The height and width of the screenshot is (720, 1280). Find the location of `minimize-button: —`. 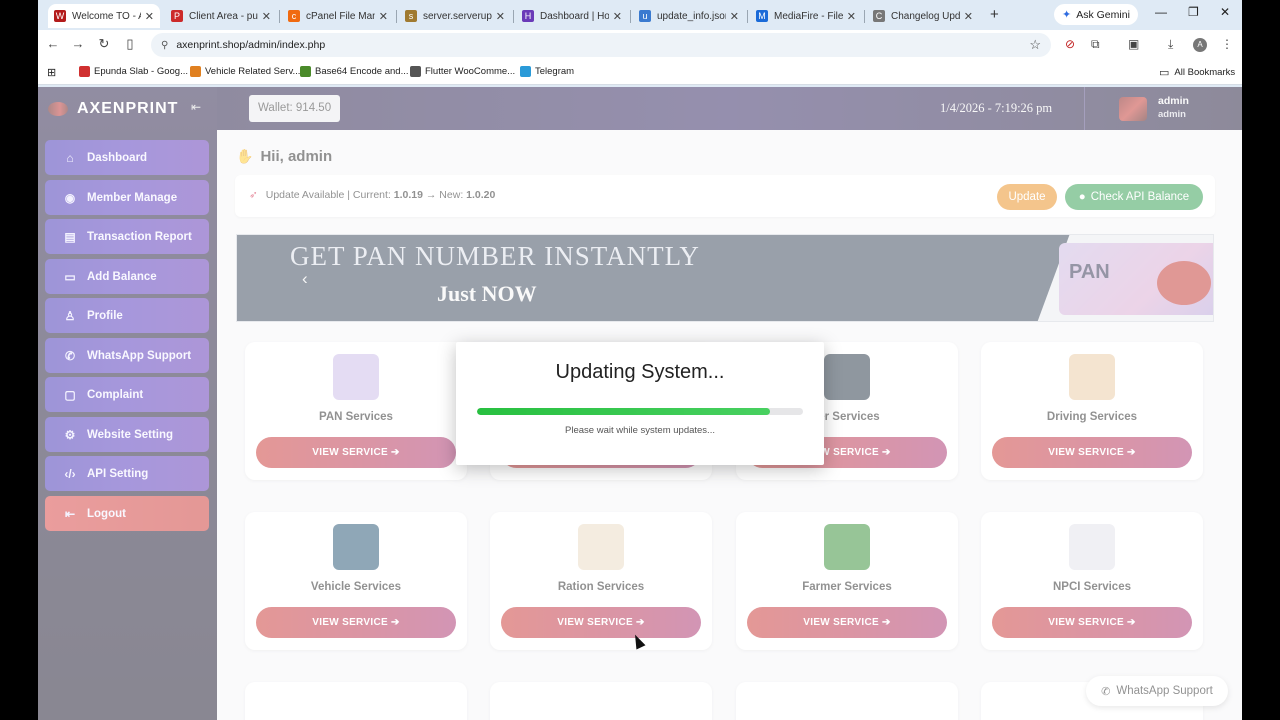

minimize-button: — is located at coordinates (1161, 12).